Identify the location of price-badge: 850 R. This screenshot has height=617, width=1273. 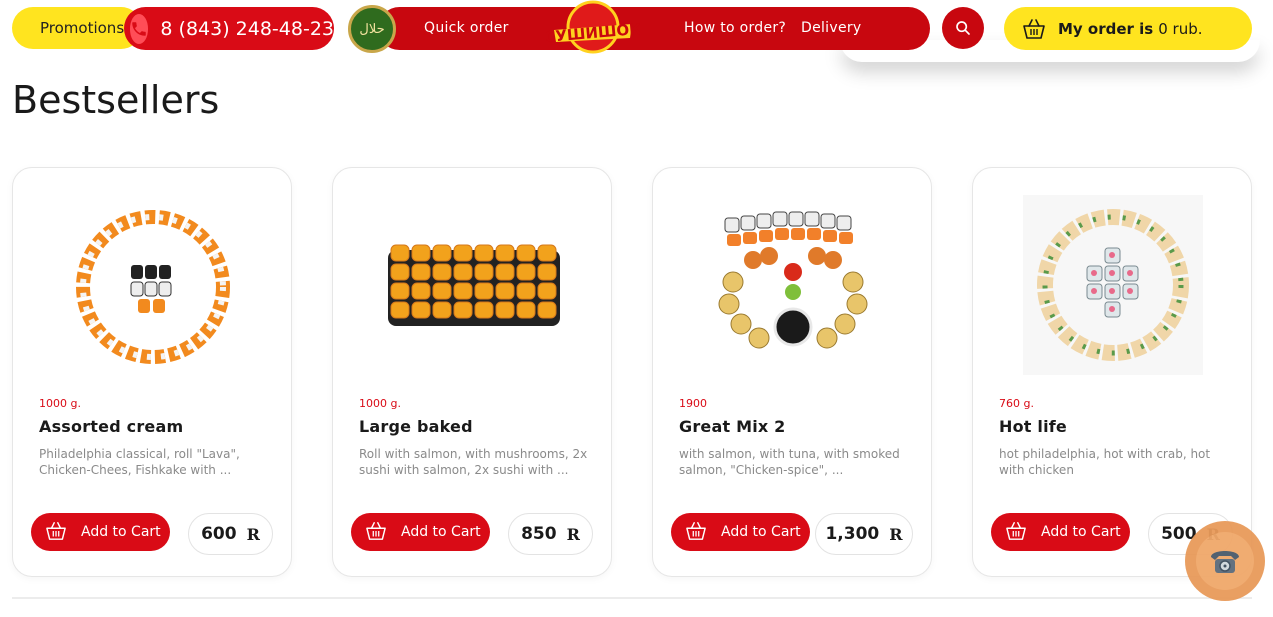
(550, 534).